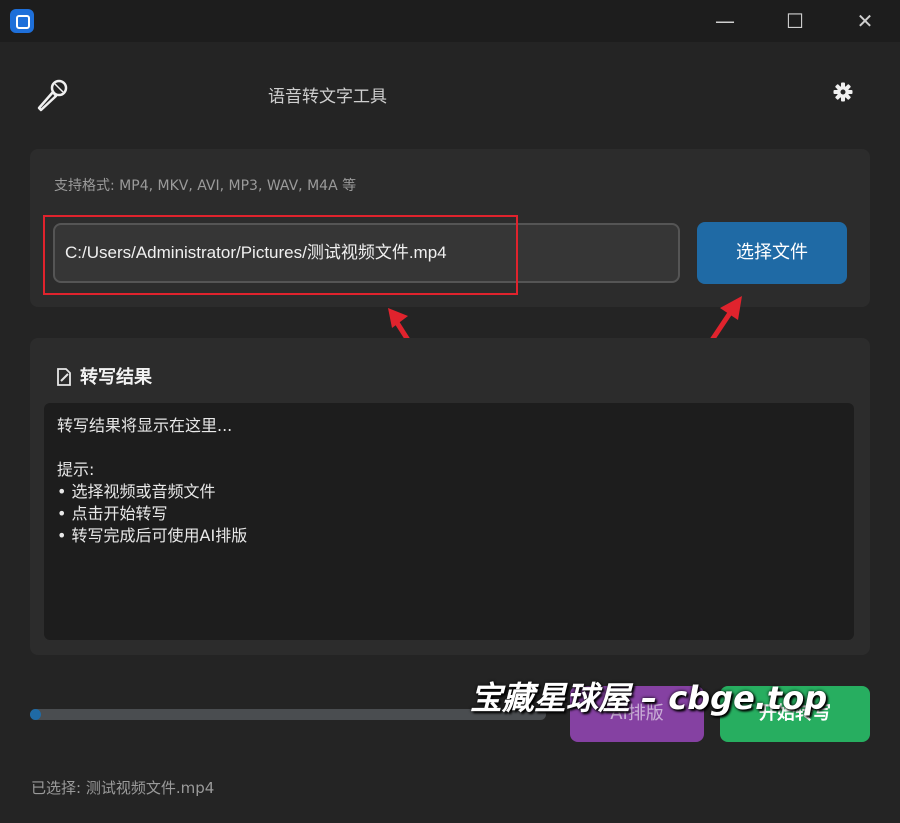 Image resolution: width=900 pixels, height=823 pixels. Describe the element at coordinates (123, 788) in the screenshot. I see `status-text: 已选择: 测试视频文件.mp4` at that location.